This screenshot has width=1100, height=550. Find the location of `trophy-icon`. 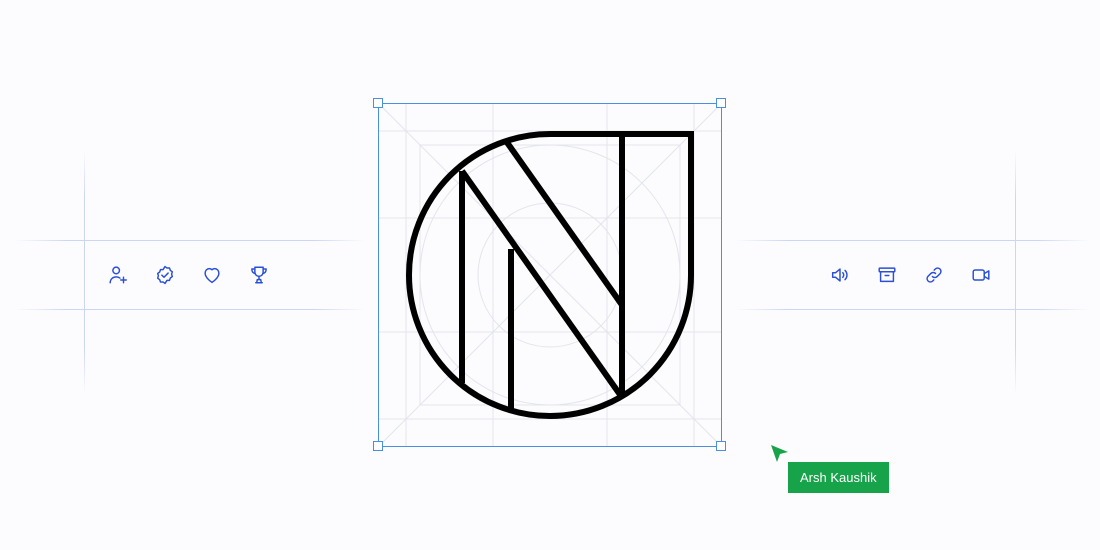

trophy-icon is located at coordinates (259, 275).